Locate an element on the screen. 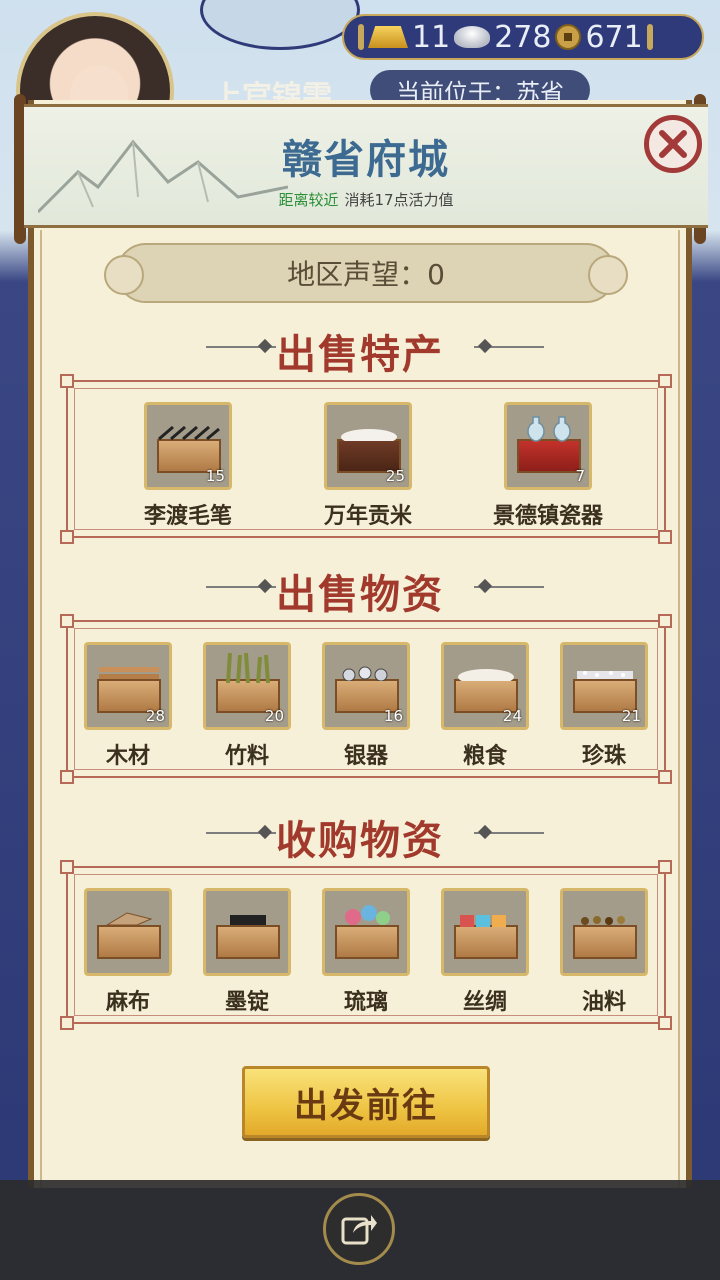  silver-counter: 278 is located at coordinates (502, 37).